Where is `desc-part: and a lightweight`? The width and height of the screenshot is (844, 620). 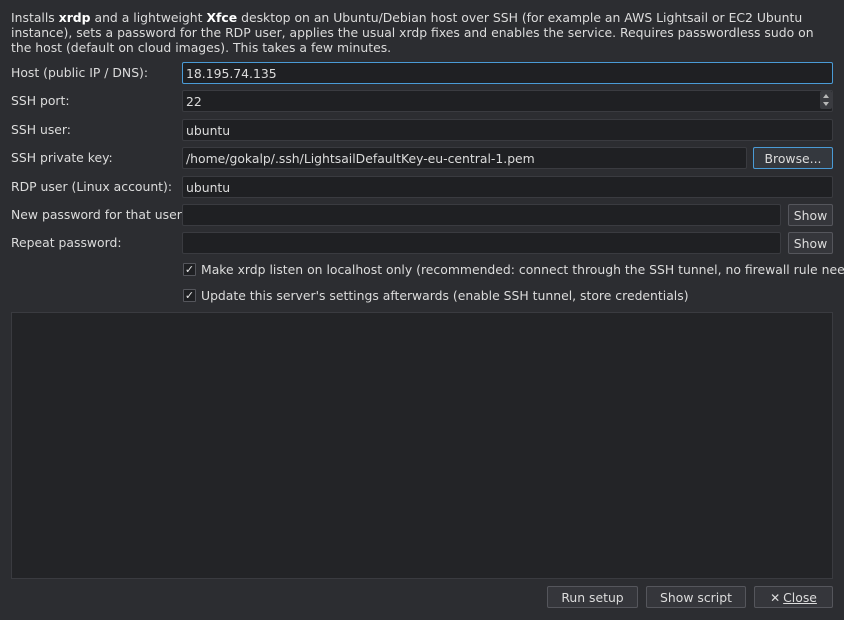 desc-part: and a lightweight is located at coordinates (148, 17).